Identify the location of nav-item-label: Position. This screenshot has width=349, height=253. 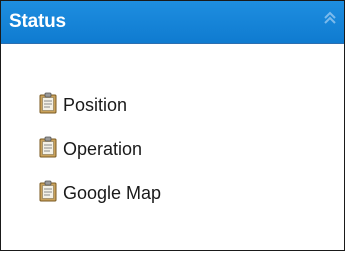
(95, 104).